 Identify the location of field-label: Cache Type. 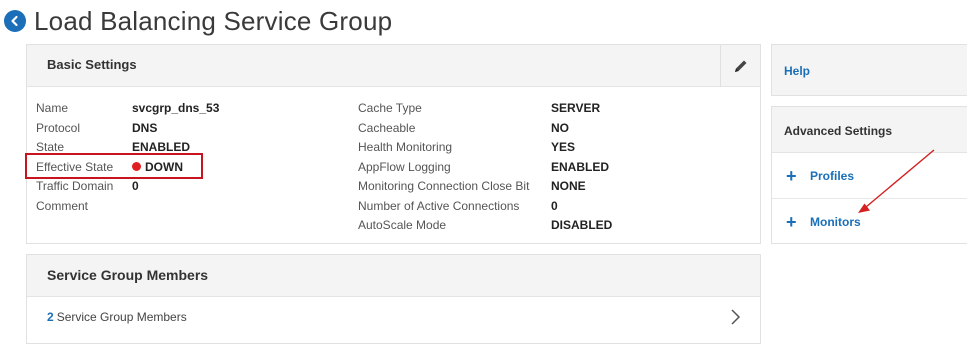
(390, 108).